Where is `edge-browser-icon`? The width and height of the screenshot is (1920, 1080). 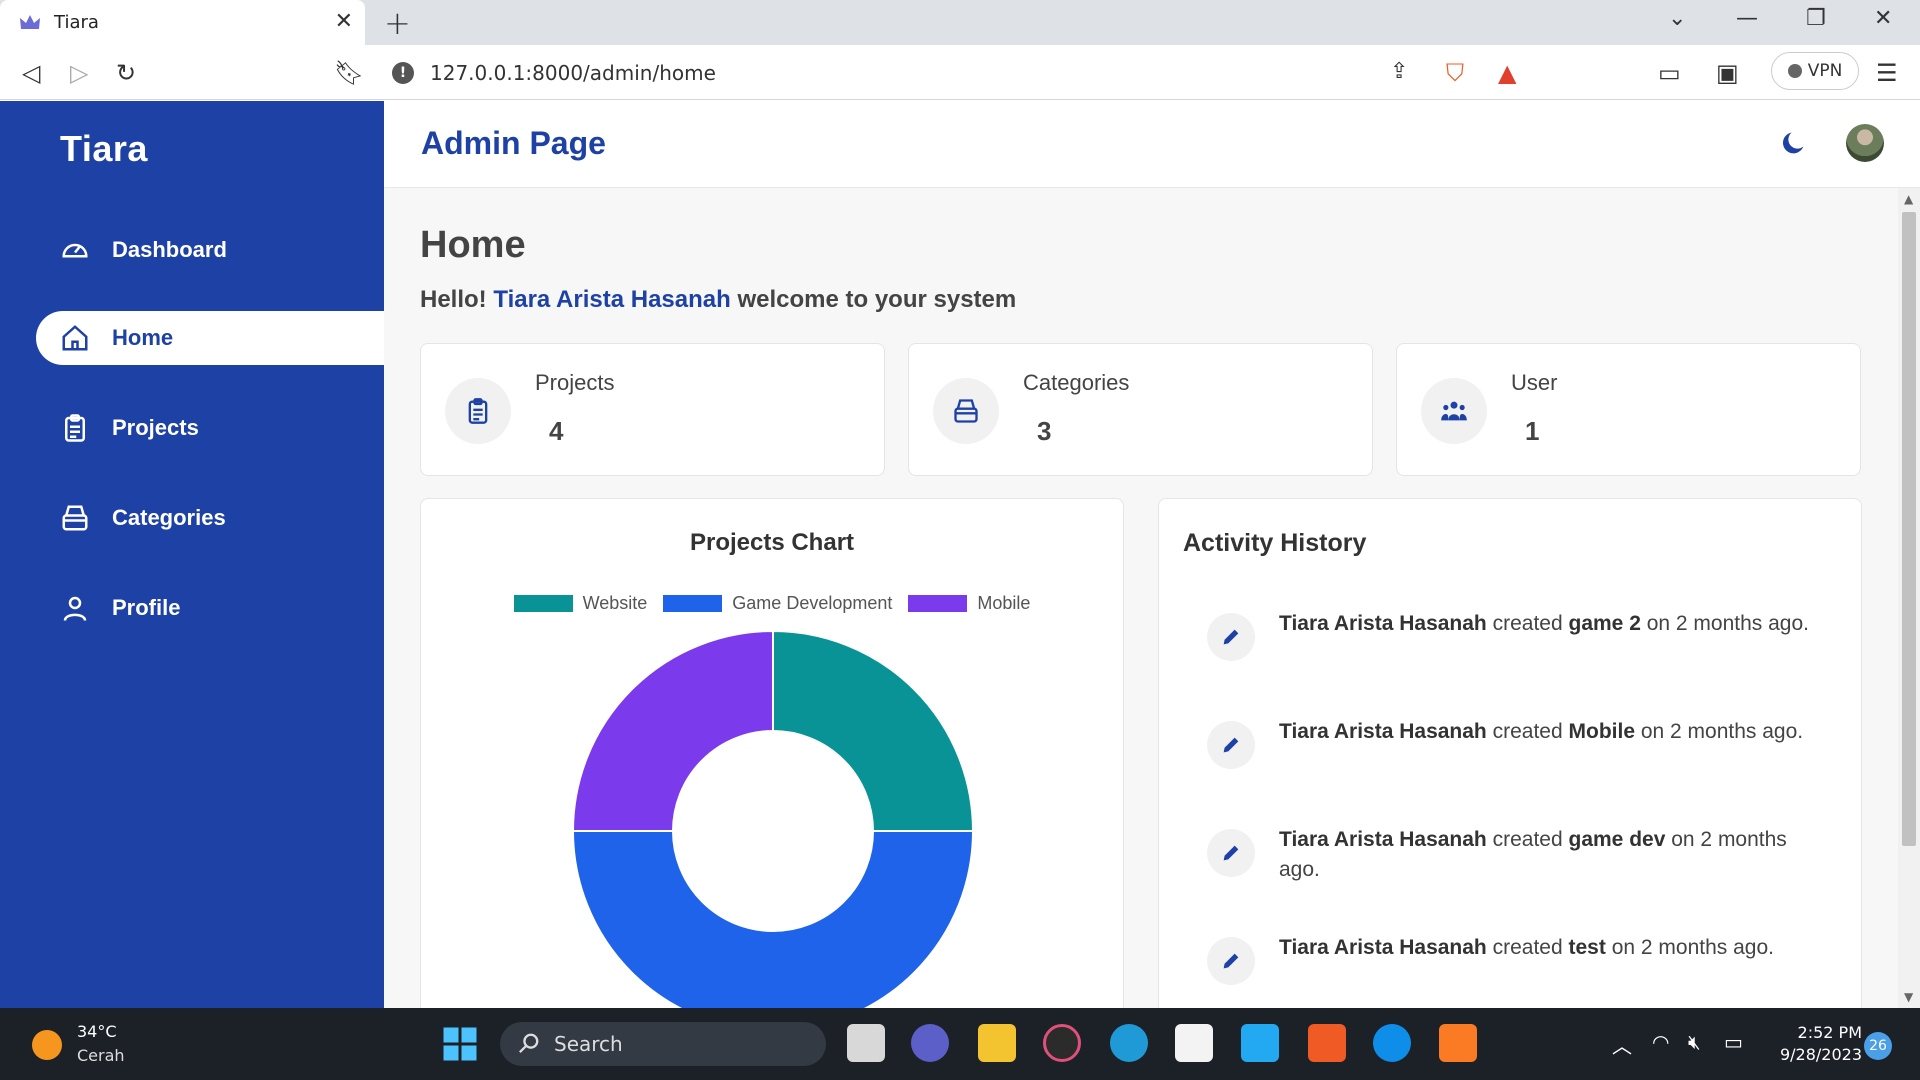 edge-browser-icon is located at coordinates (1129, 1043).